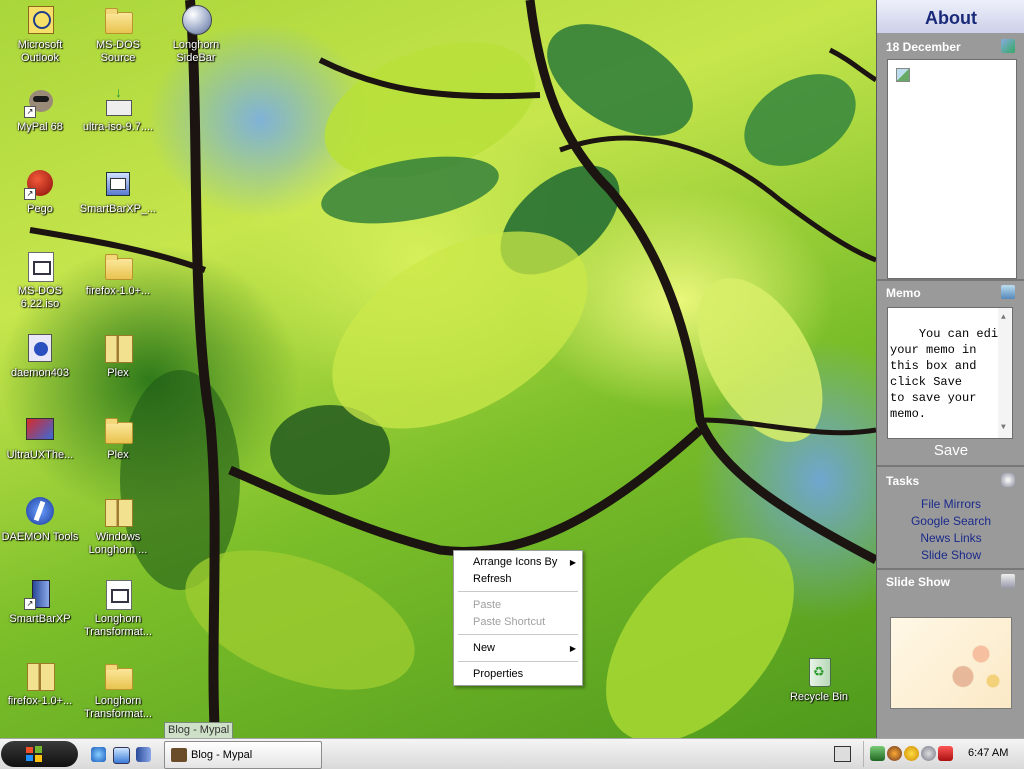 The image size is (1024, 769). Describe the element at coordinates (199, 730) in the screenshot. I see `taskbar-tooltip: Blog - Mypal` at that location.